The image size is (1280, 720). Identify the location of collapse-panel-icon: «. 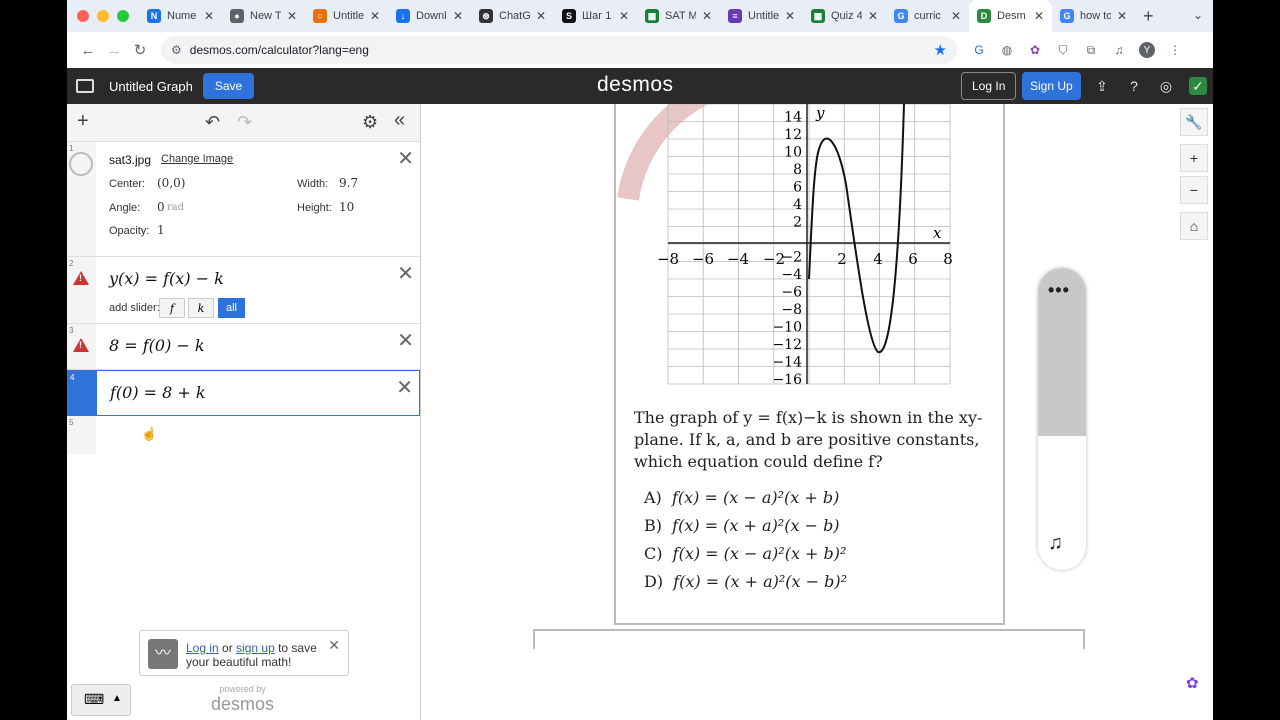
(399, 120).